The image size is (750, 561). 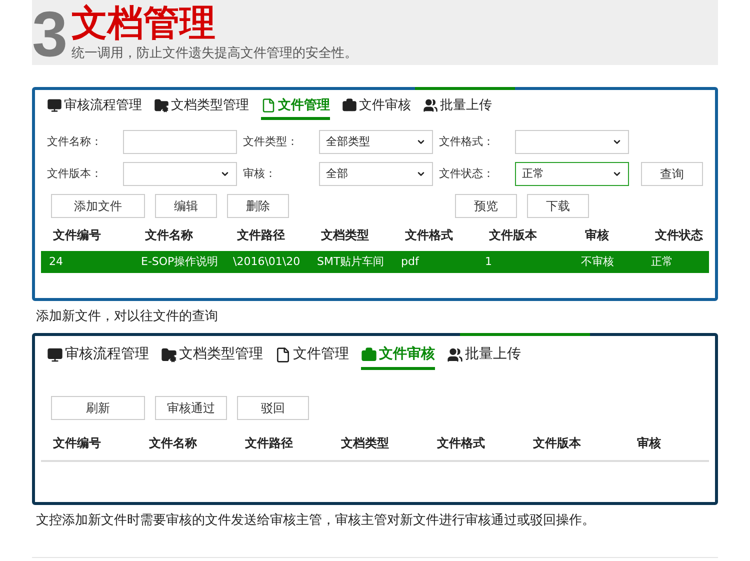 What do you see at coordinates (679, 235) in the screenshot?
I see `column-header: 文件状态` at bounding box center [679, 235].